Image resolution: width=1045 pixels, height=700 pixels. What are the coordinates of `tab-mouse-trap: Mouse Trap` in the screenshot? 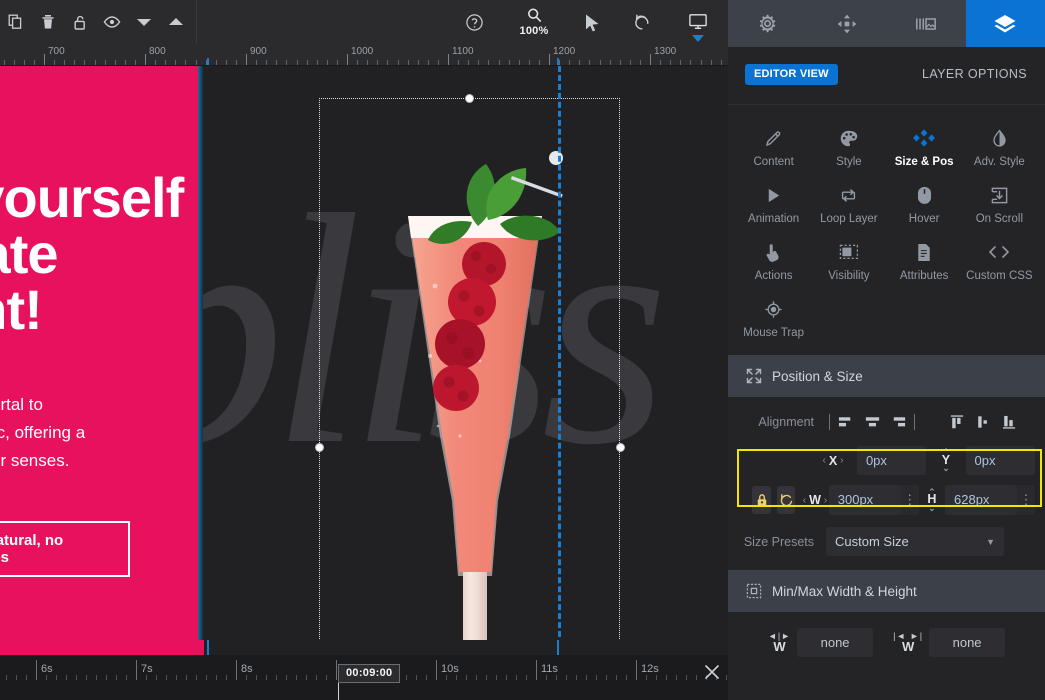 It's located at (773, 316).